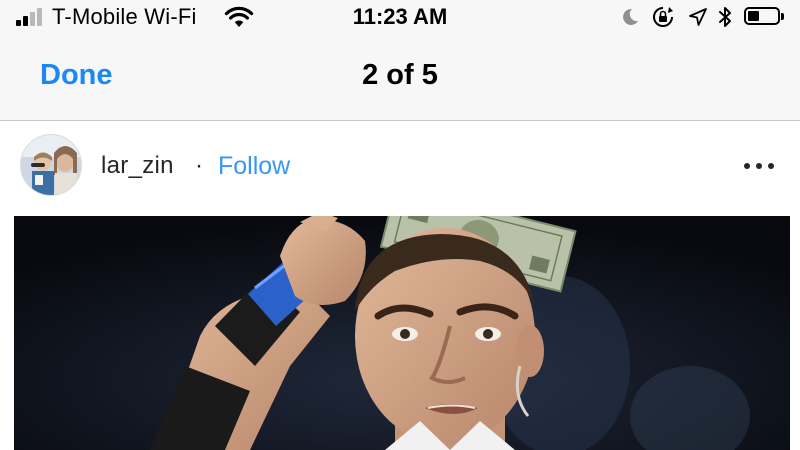 The height and width of the screenshot is (450, 800). Describe the element at coordinates (630, 16) in the screenshot. I see `moon-icon` at that location.